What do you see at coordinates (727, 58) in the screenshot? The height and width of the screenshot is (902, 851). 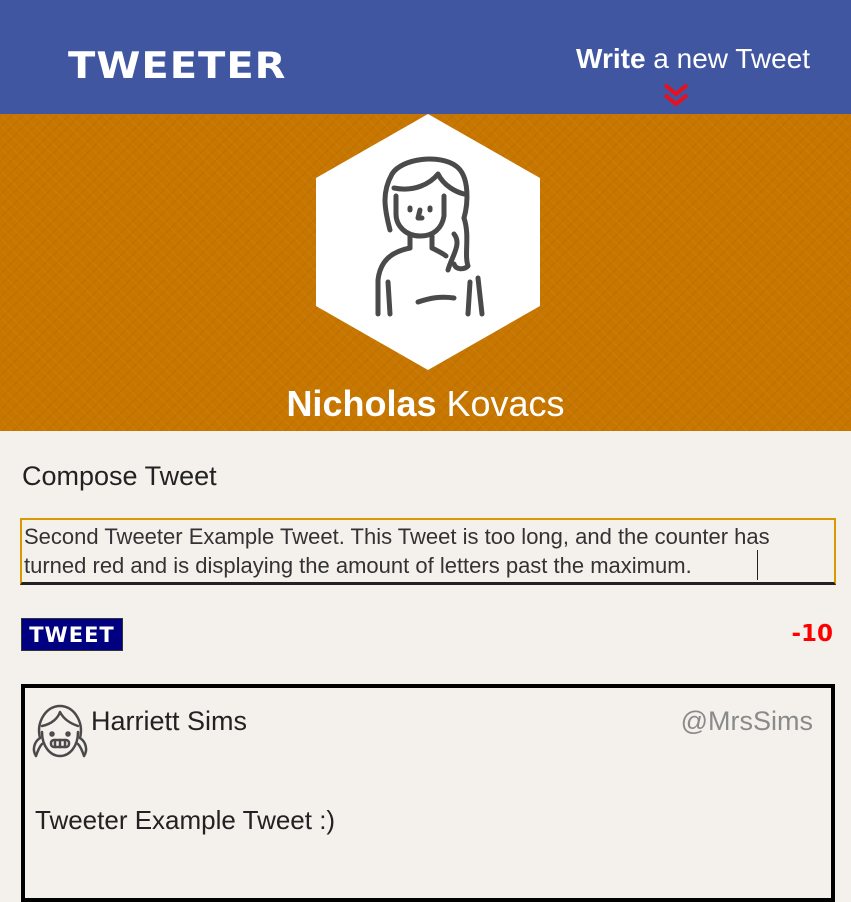 I see `write-link-rest: a new Tweet` at bounding box center [727, 58].